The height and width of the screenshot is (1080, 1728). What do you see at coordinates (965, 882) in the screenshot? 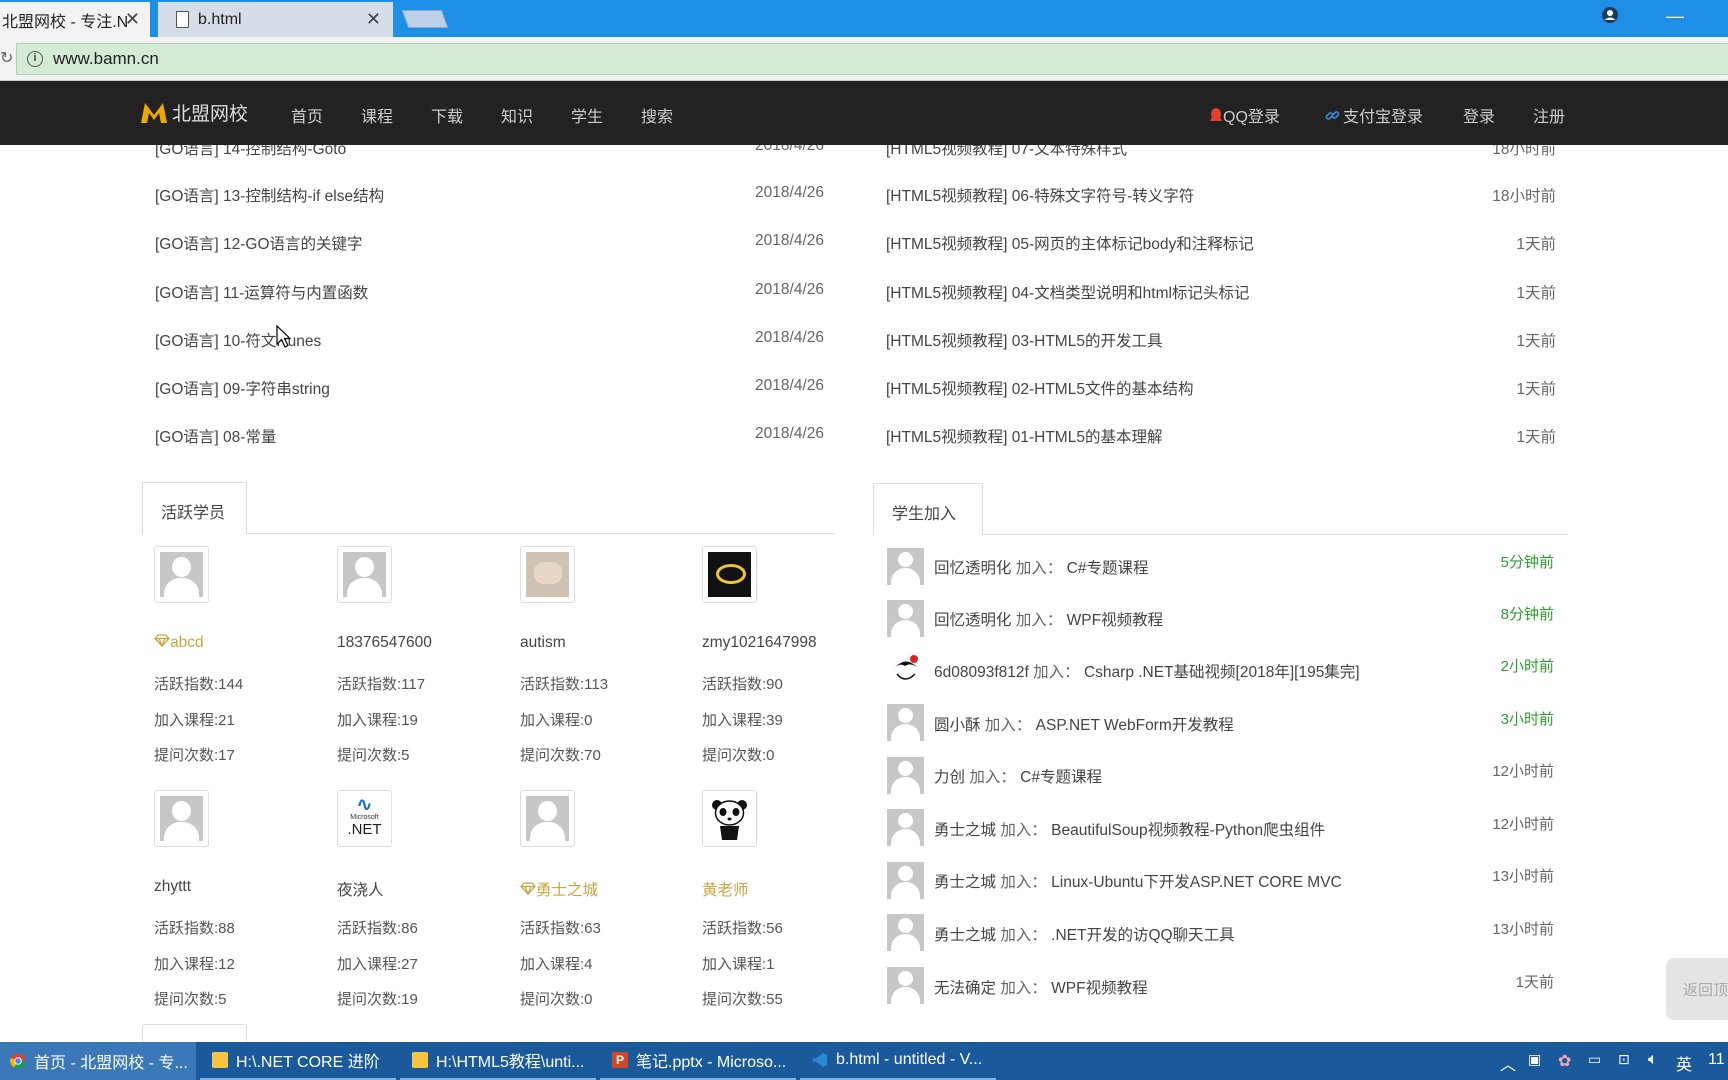
I see `join-user: 勇士之城` at bounding box center [965, 882].